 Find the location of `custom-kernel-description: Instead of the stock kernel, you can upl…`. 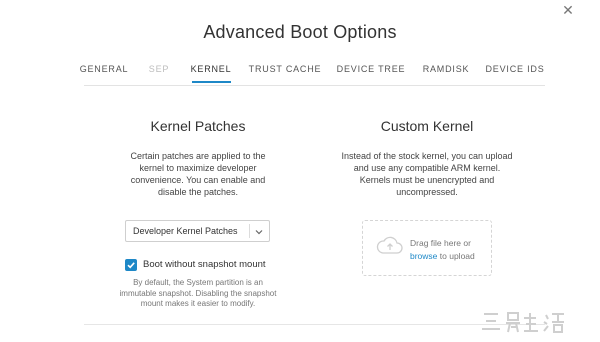

custom-kernel-description: Instead of the stock kernel, you can upl… is located at coordinates (427, 174).